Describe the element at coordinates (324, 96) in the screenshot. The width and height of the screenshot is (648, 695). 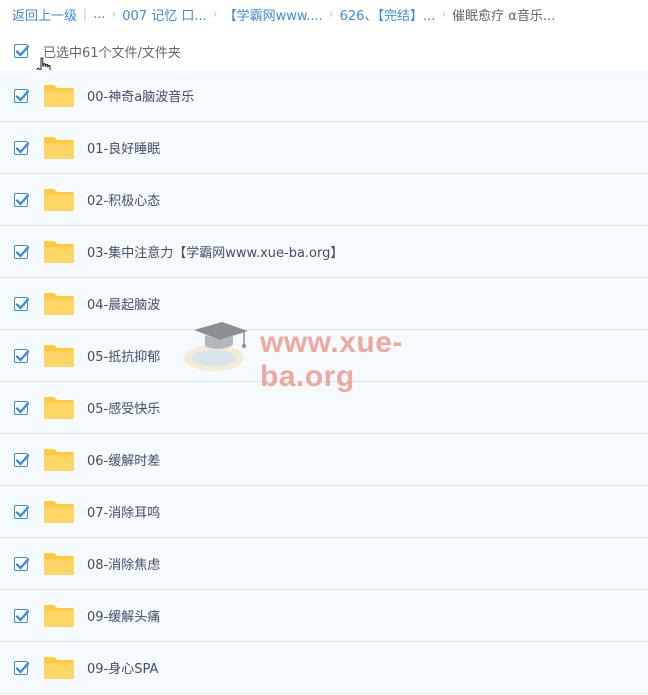
I see `file-row: 00-神奇a脑波音乐` at that location.